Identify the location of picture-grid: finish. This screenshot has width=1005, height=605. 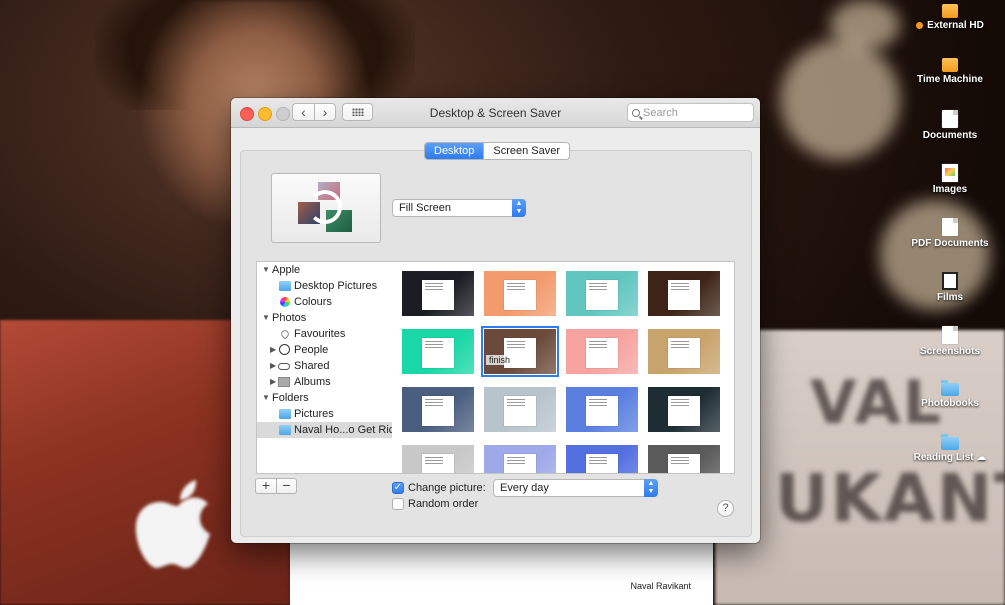
(563, 367).